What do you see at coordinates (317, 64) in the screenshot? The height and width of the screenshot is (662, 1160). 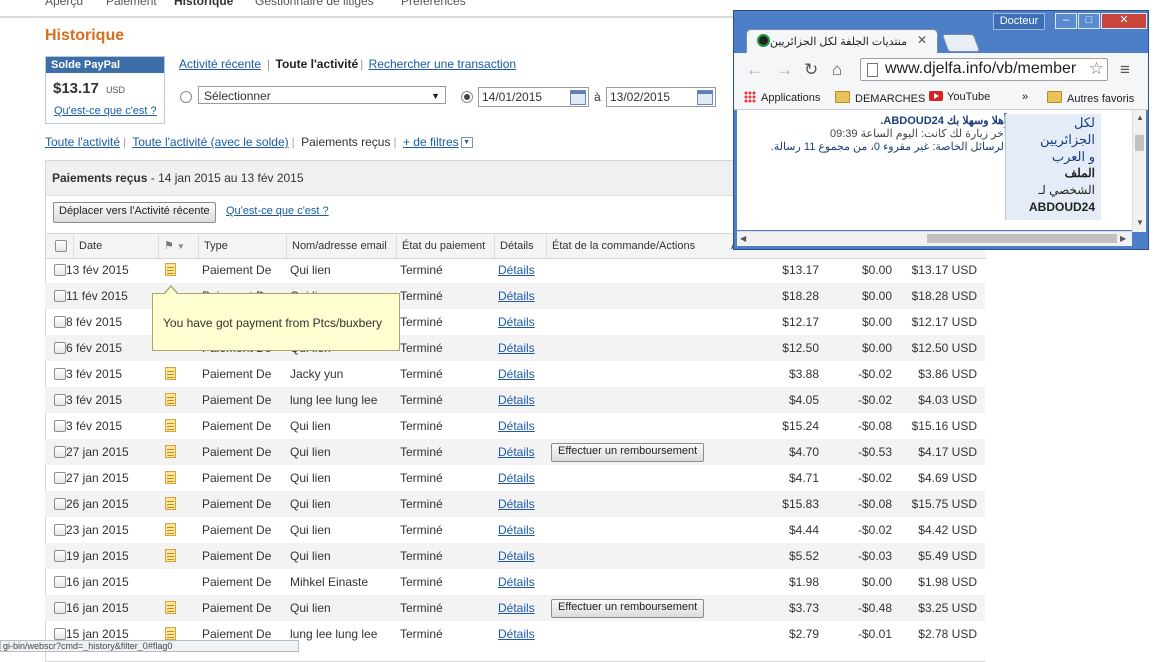 I see `tab-all-activity: Toute l'activité` at bounding box center [317, 64].